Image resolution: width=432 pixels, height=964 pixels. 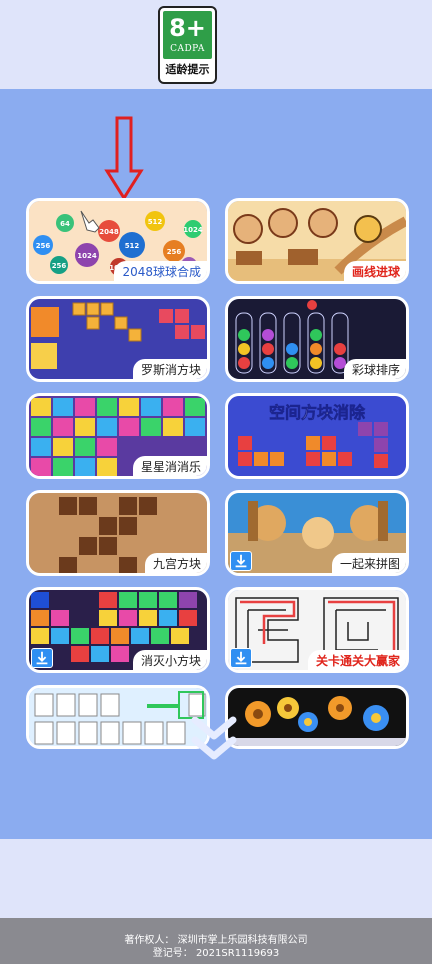 What do you see at coordinates (214, 738) in the screenshot?
I see `double-chevron-down-icon` at bounding box center [214, 738].